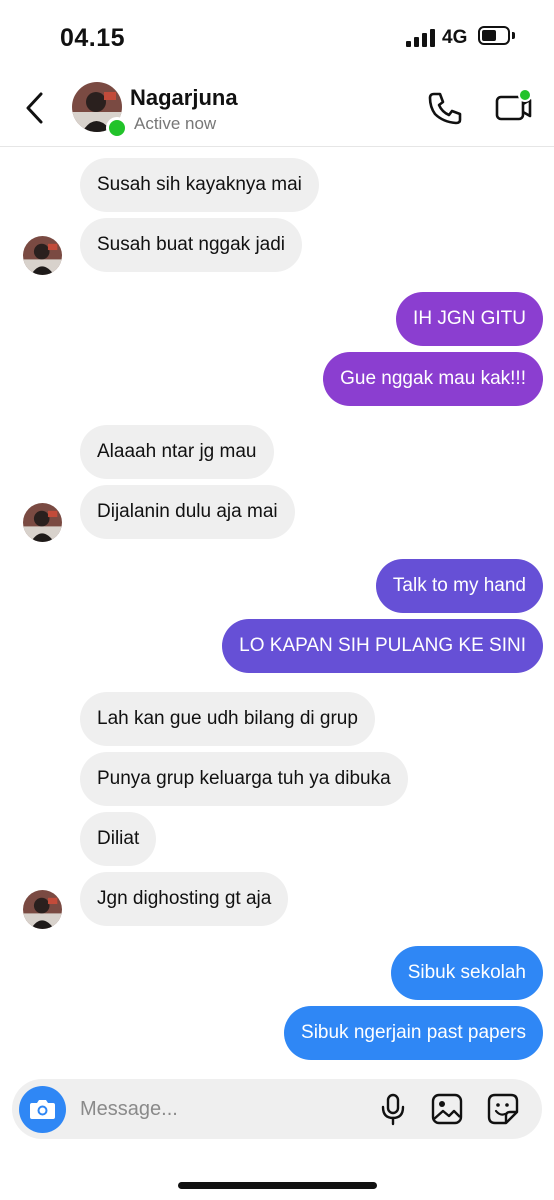 This screenshot has width=554, height=1200. Describe the element at coordinates (191, 245) in the screenshot. I see `incoming-message: Susah buat nggak jadi` at that location.